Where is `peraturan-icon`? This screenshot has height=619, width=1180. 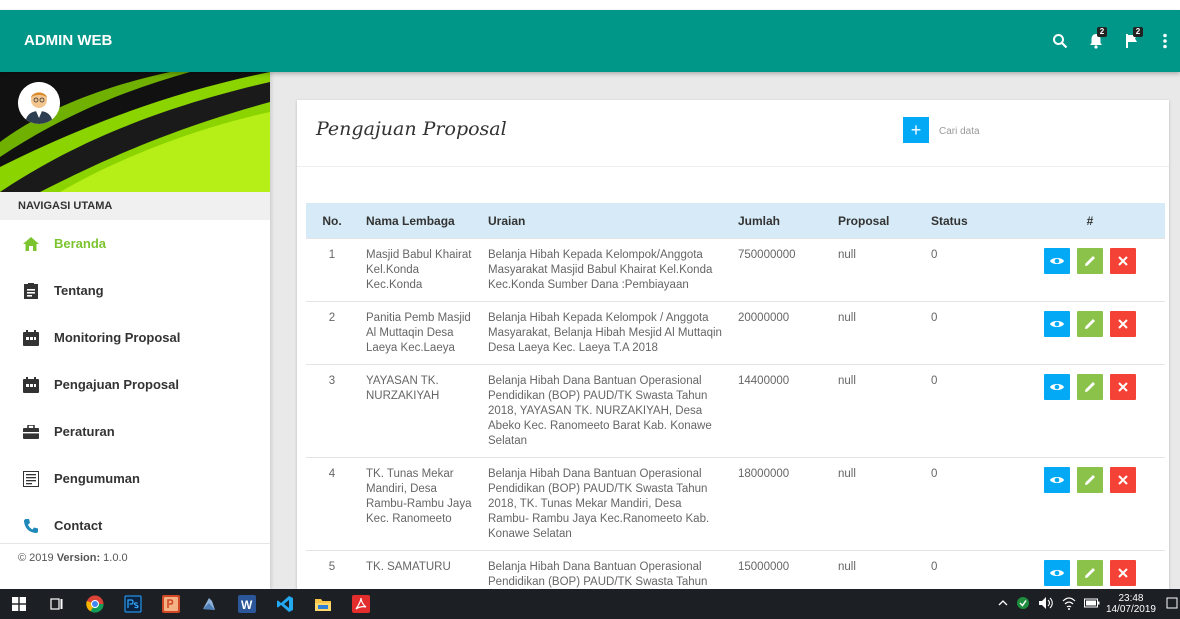 peraturan-icon is located at coordinates (31, 432).